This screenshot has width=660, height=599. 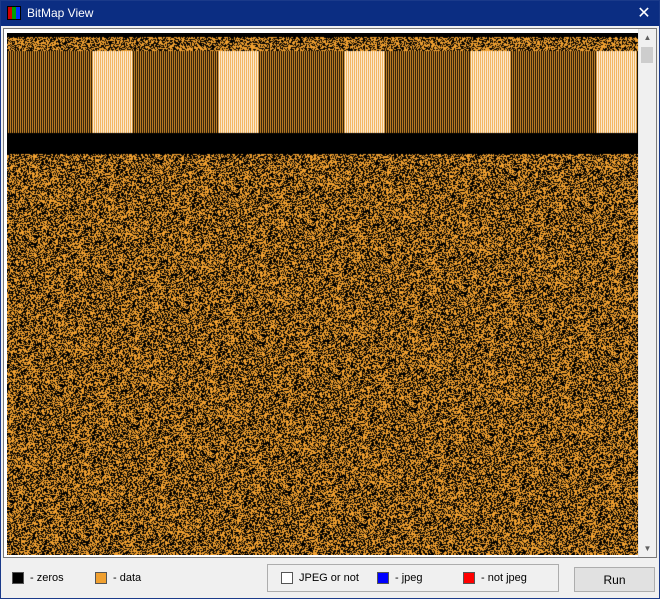 I want to click on vertical-scrollbar: ▲ ▼, so click(x=647, y=293).